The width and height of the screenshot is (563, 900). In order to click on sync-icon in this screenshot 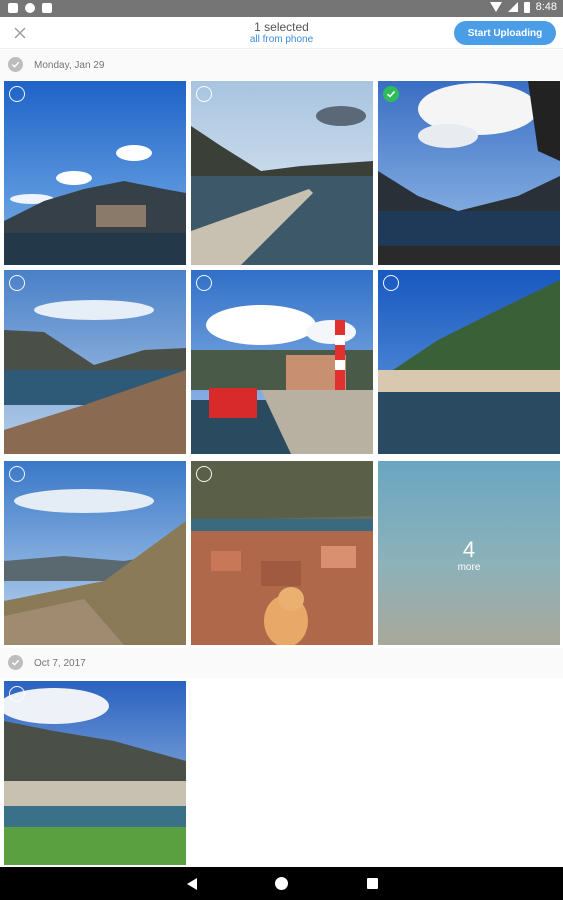, I will do `click(30, 8)`.